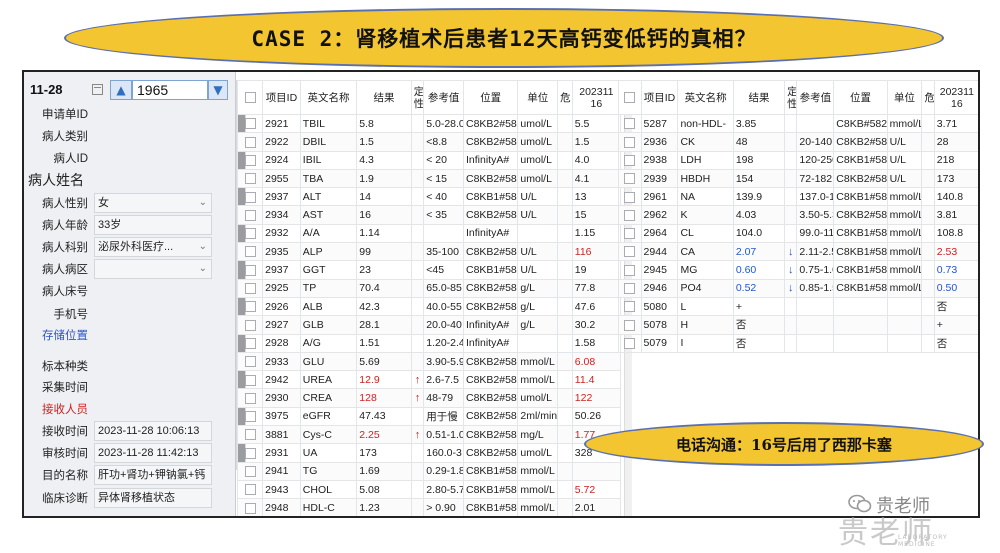 The image size is (1000, 553). Describe the element at coordinates (429, 435) in the screenshot. I see `table-row: 3881 Cys-C 2.25 ↑ 0.51-1.0 C8KB2#58 mg/L 1.77` at that location.